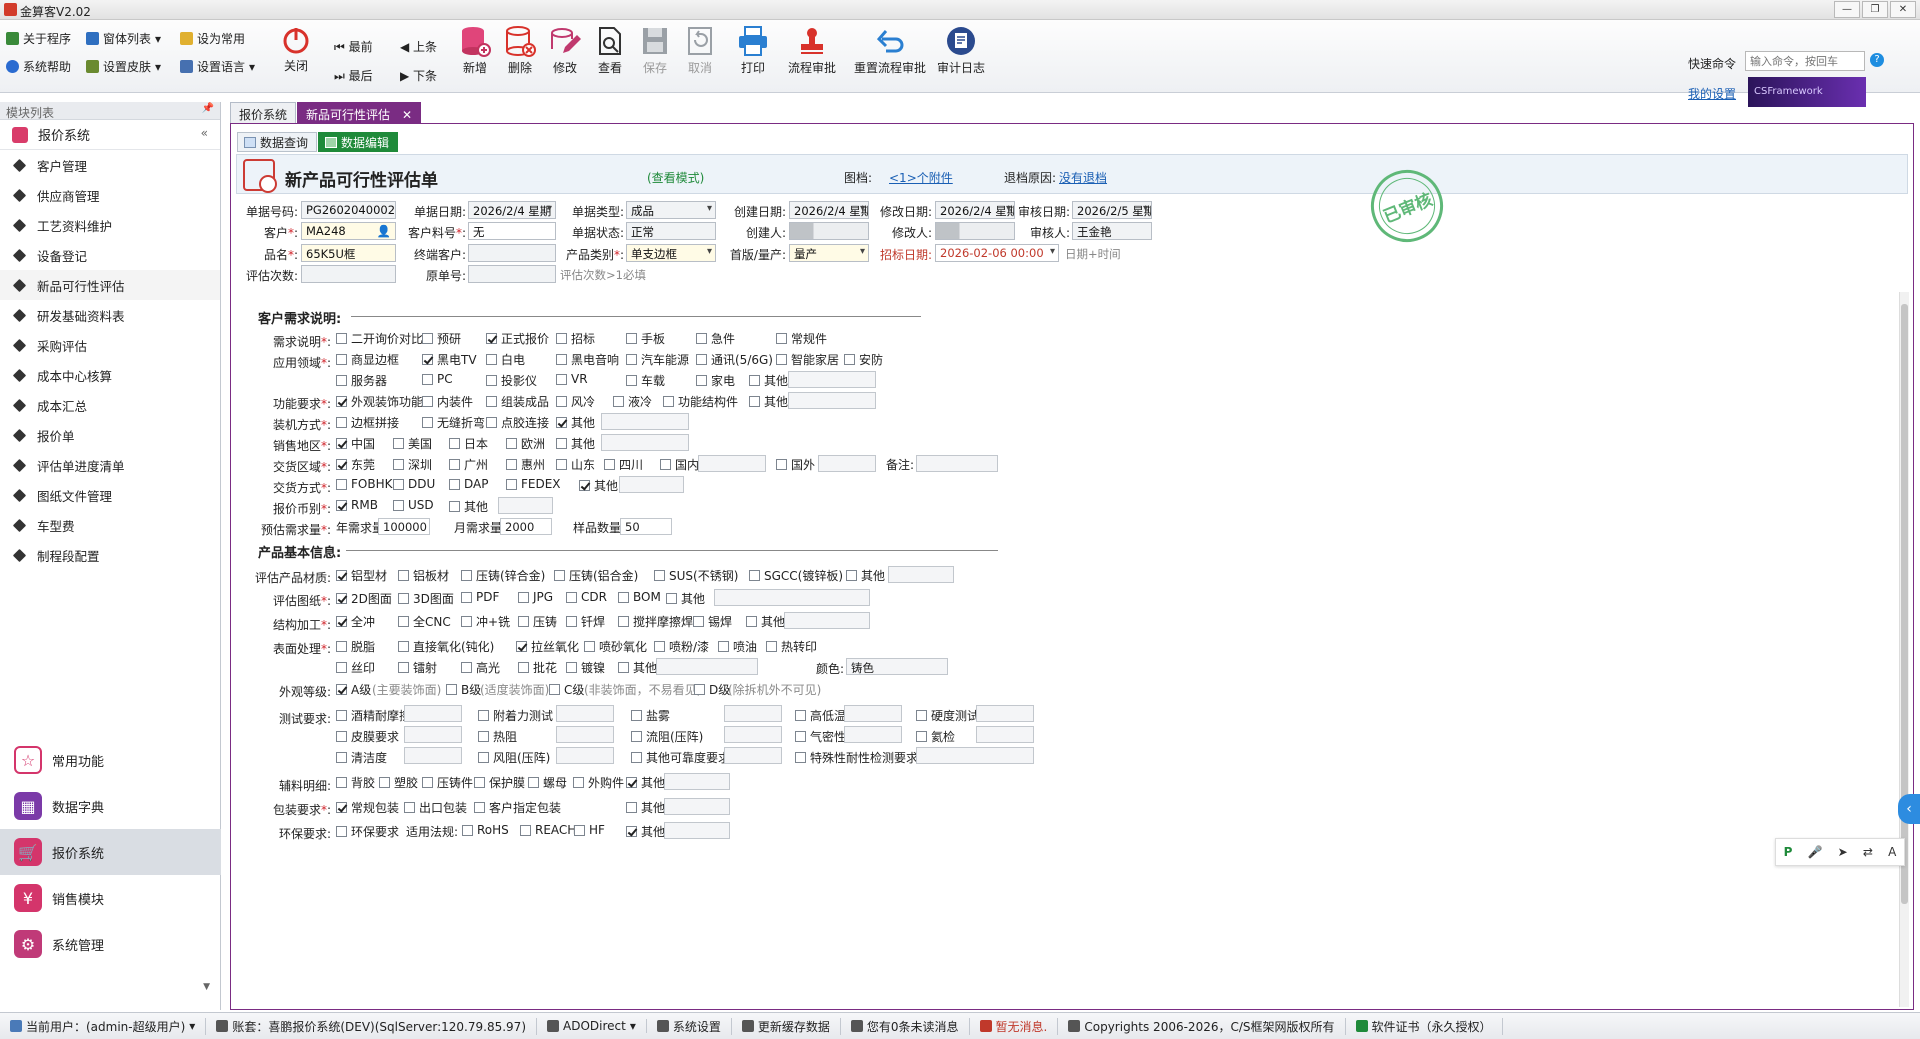 Image resolution: width=1920 pixels, height=1039 pixels. Describe the element at coordinates (921, 177) in the screenshot. I see `attachment-link: <1>个附件` at that location.